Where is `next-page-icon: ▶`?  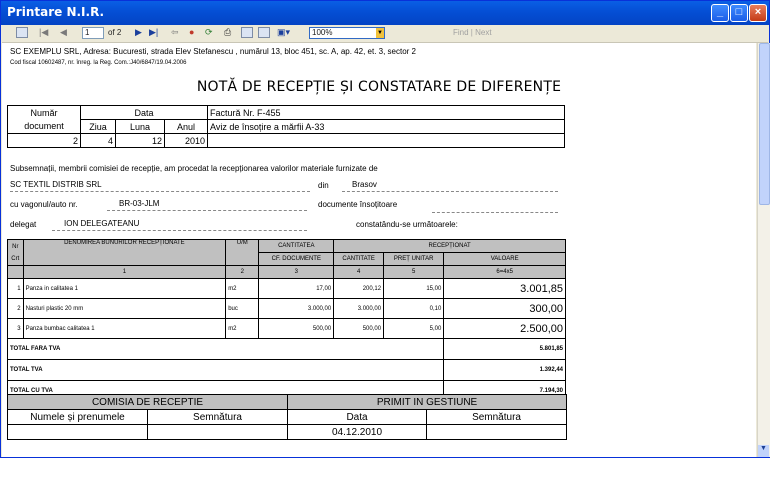 next-page-icon: ▶ is located at coordinates (138, 32).